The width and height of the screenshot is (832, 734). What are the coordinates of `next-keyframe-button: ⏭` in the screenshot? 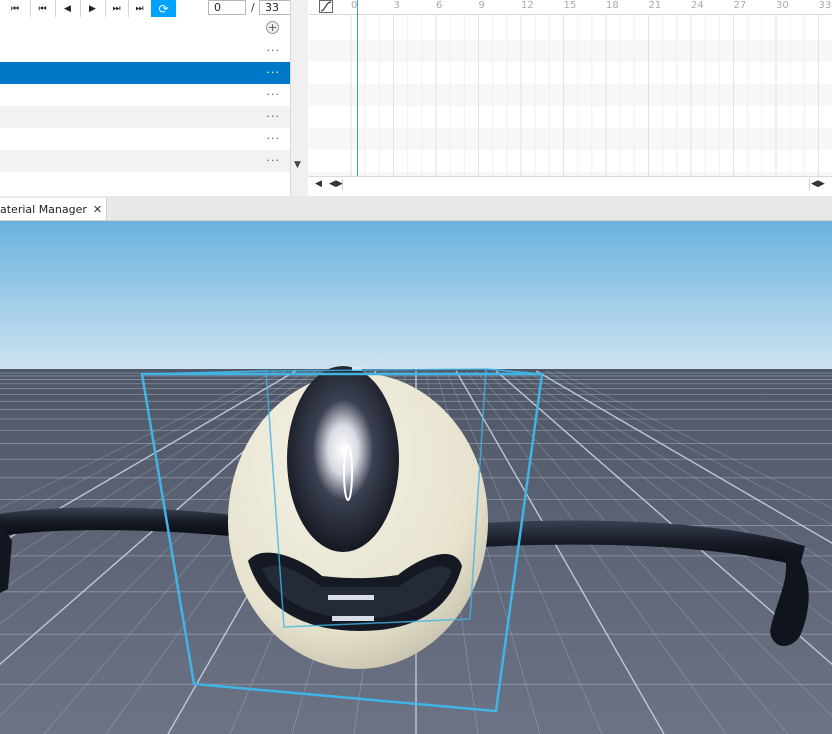 It's located at (117, 8).